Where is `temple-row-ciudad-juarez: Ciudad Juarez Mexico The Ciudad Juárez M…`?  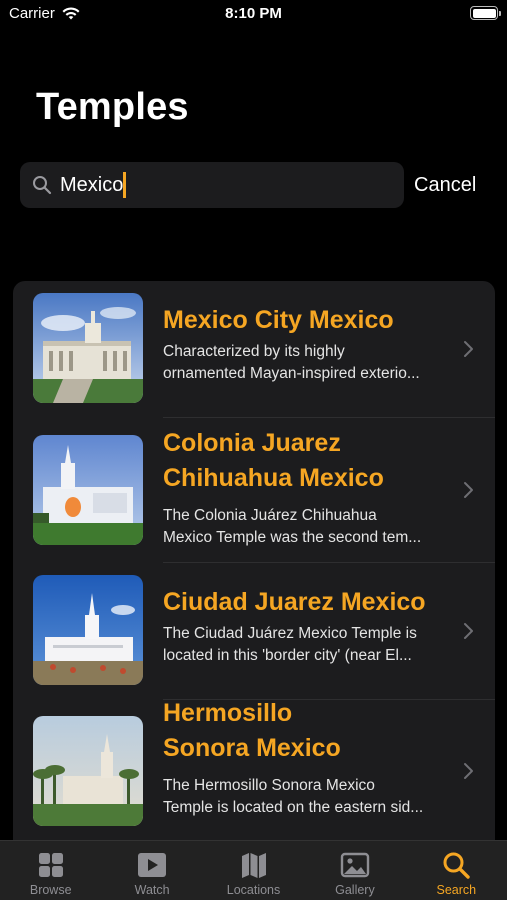 temple-row-ciudad-juarez: Ciudad Juarez Mexico The Ciudad Juárez M… is located at coordinates (254, 631).